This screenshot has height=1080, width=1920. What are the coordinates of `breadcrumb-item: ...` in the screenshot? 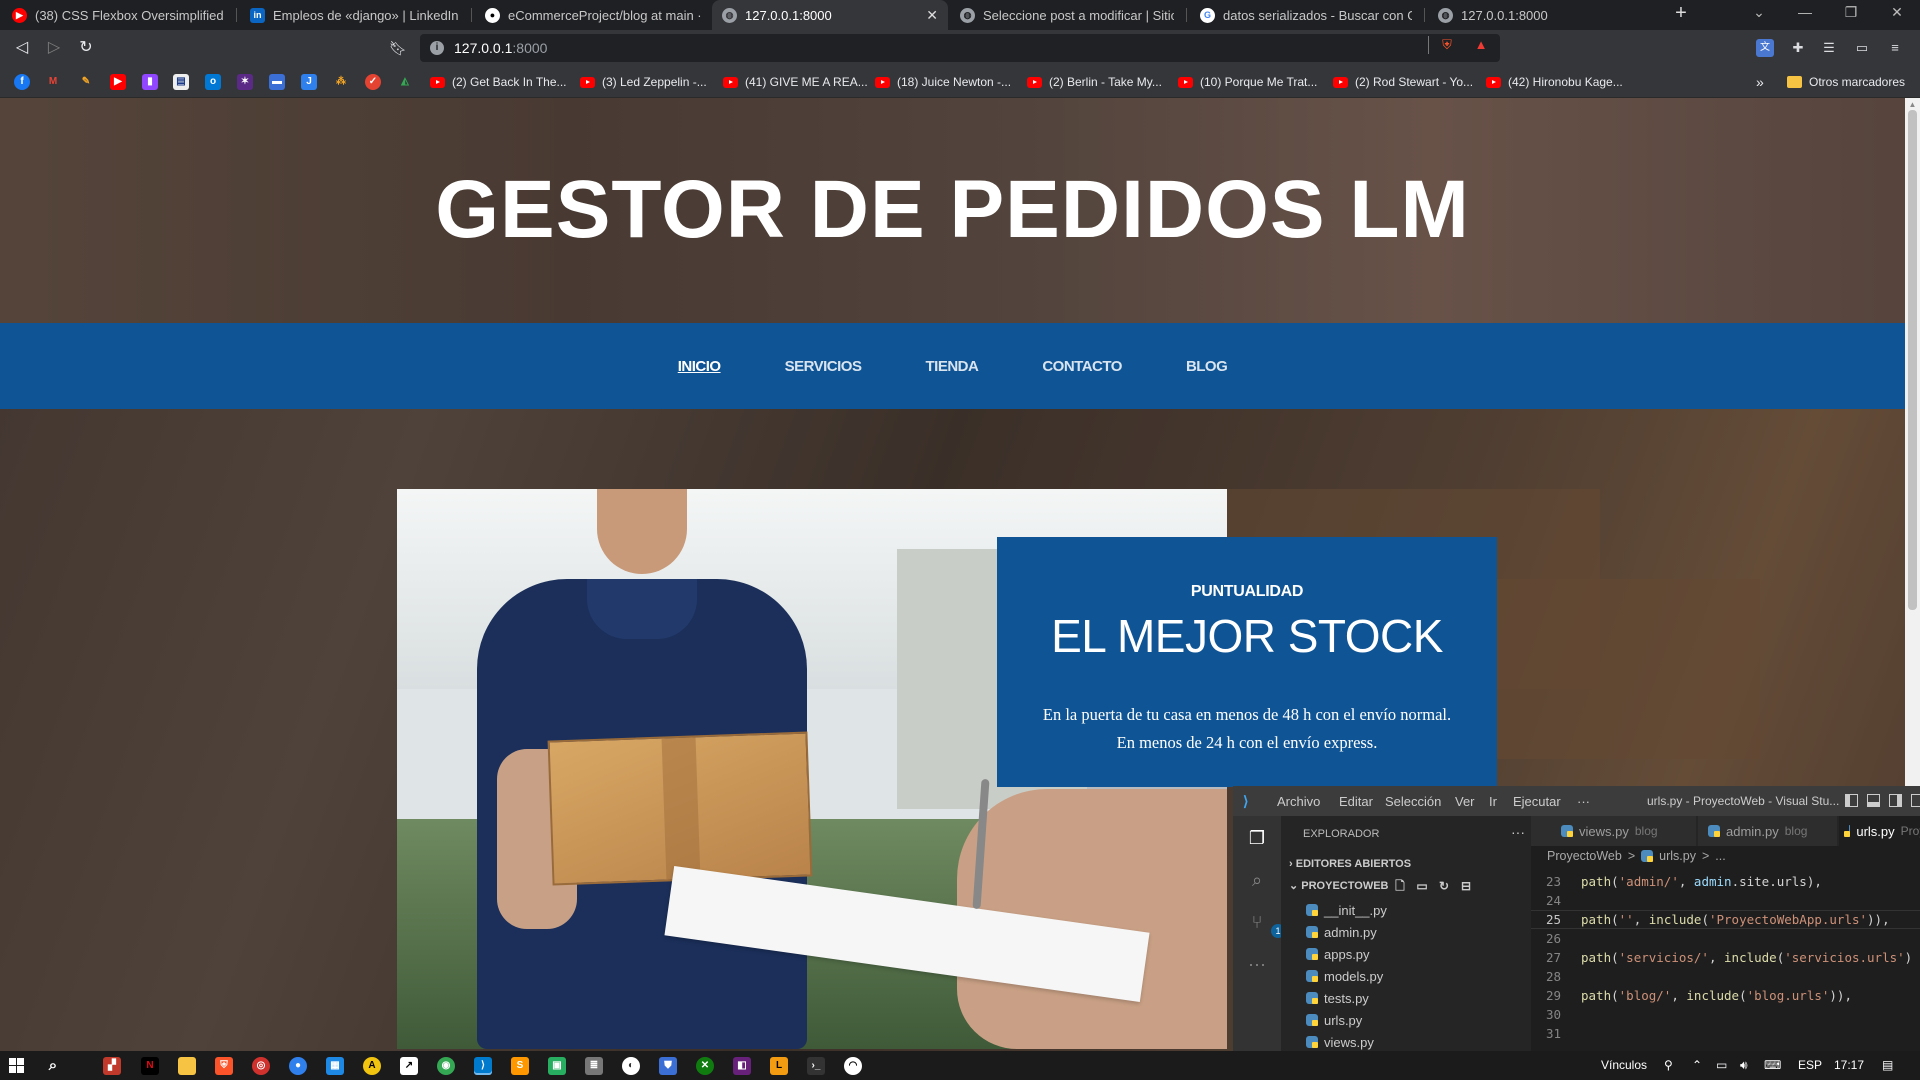 It's located at (1720, 856).